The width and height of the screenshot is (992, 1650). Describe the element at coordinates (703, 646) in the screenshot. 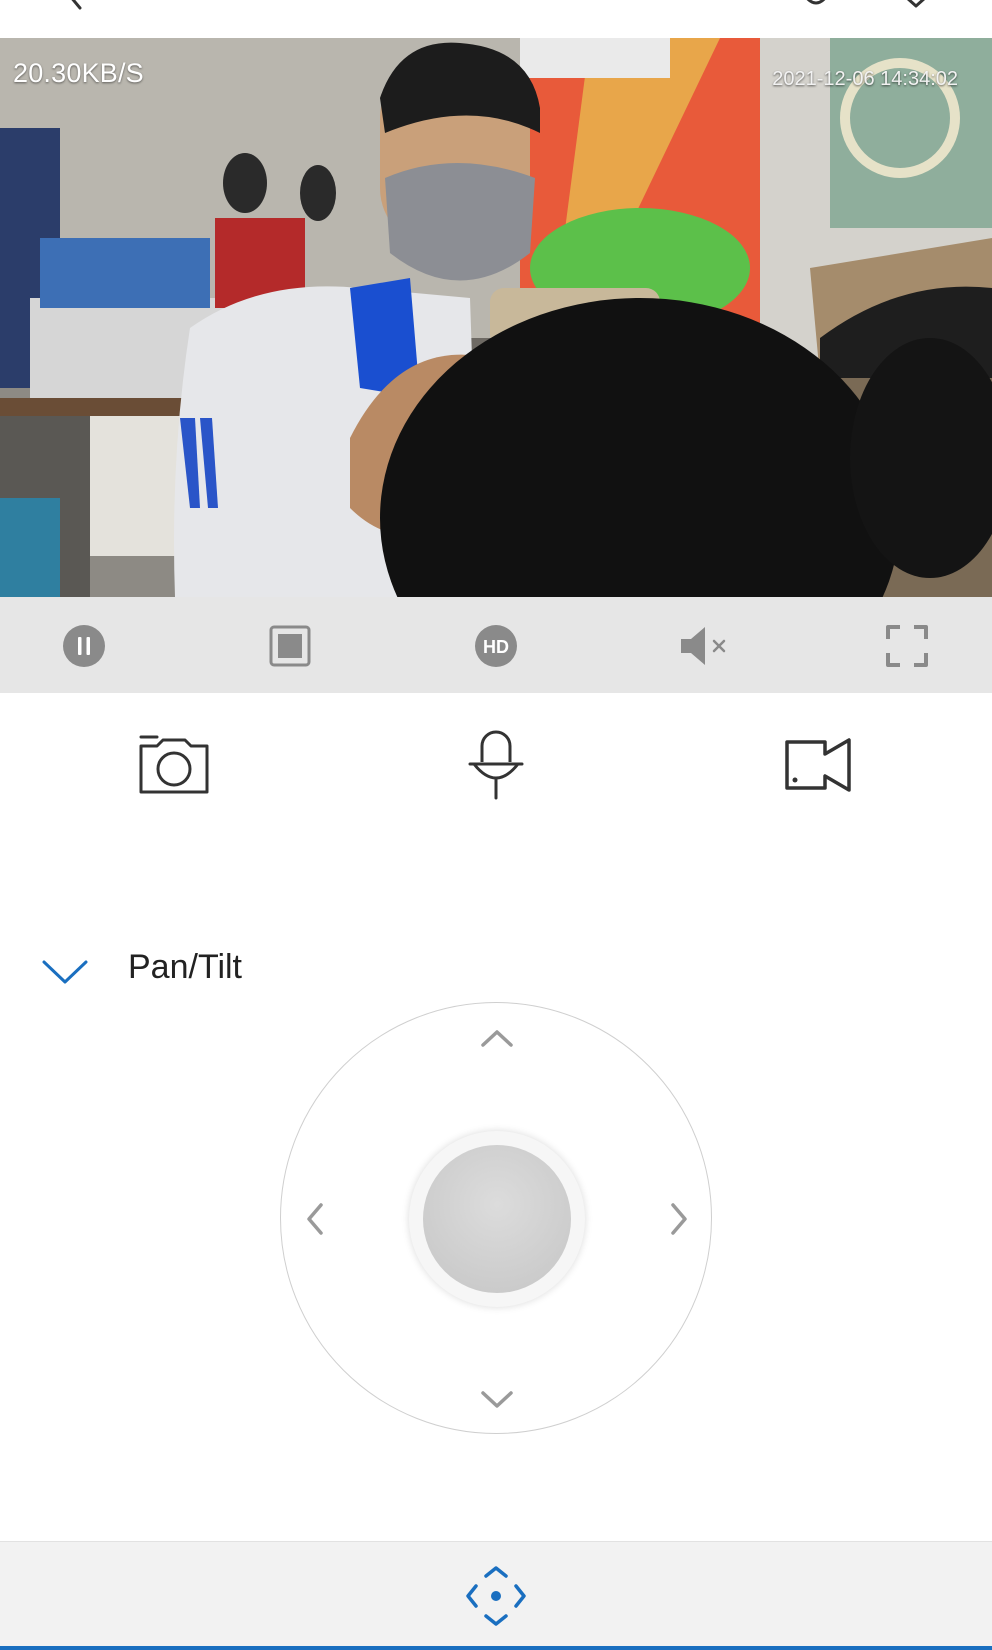

I see `mute-icon` at that location.